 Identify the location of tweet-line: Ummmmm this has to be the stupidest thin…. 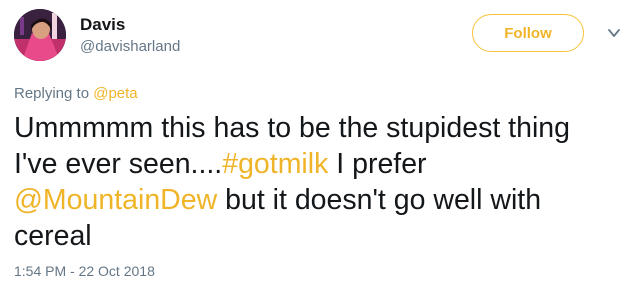
(292, 128).